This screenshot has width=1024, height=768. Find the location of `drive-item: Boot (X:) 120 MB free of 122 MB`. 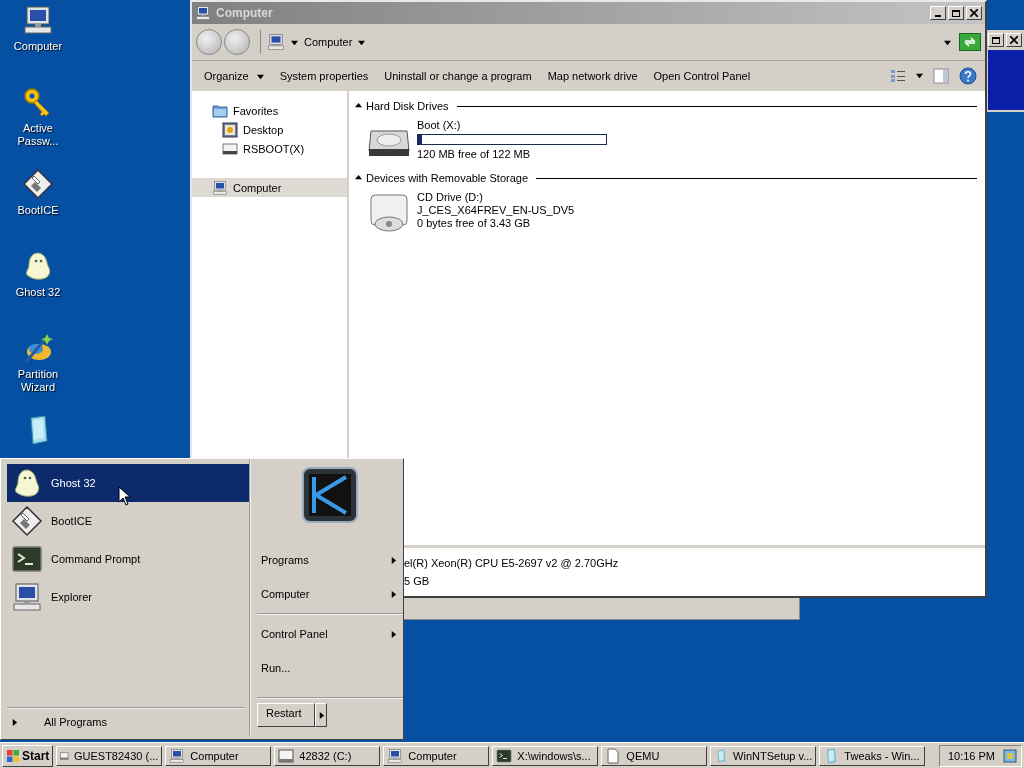

drive-item: Boot (X:) 120 MB free of 122 MB is located at coordinates (666, 142).